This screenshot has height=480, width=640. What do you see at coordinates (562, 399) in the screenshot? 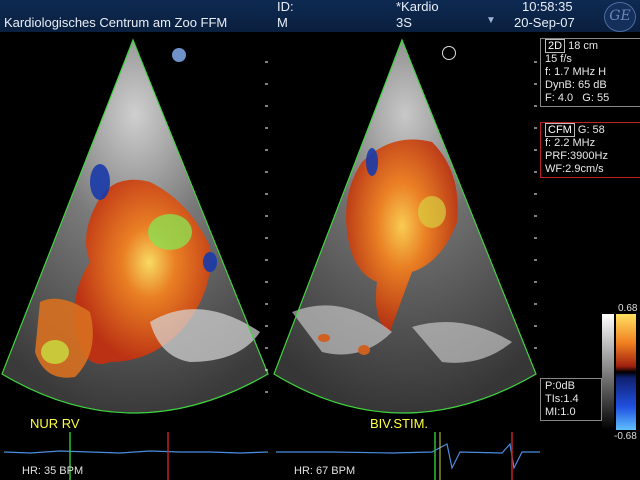
I see `tis-value: TIs:1.4` at bounding box center [562, 399].